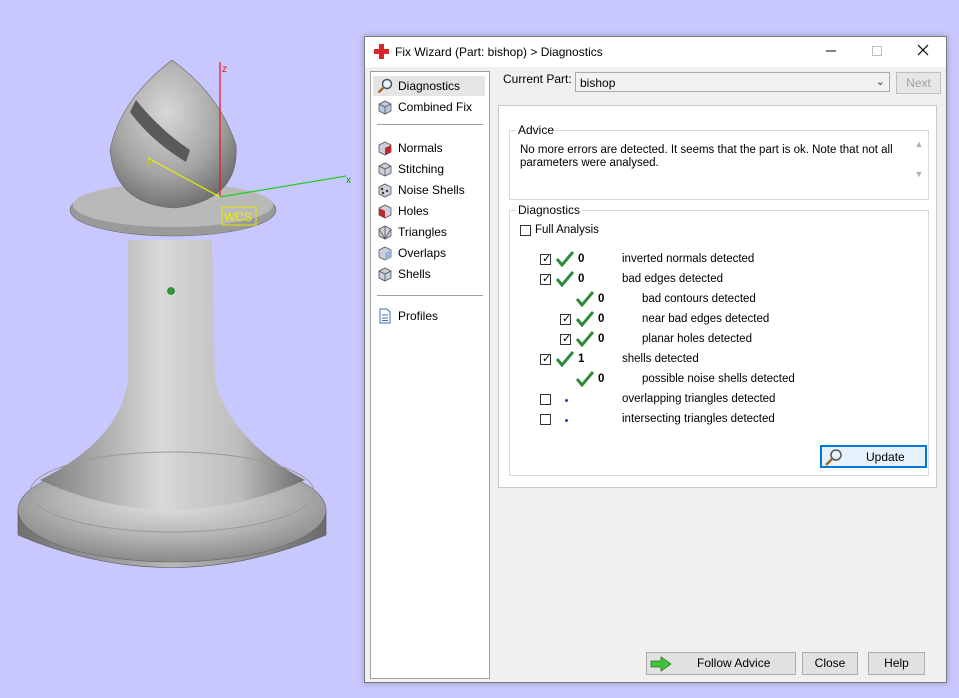 This screenshot has height=698, width=959. I want to click on help-button: Help, so click(896, 663).